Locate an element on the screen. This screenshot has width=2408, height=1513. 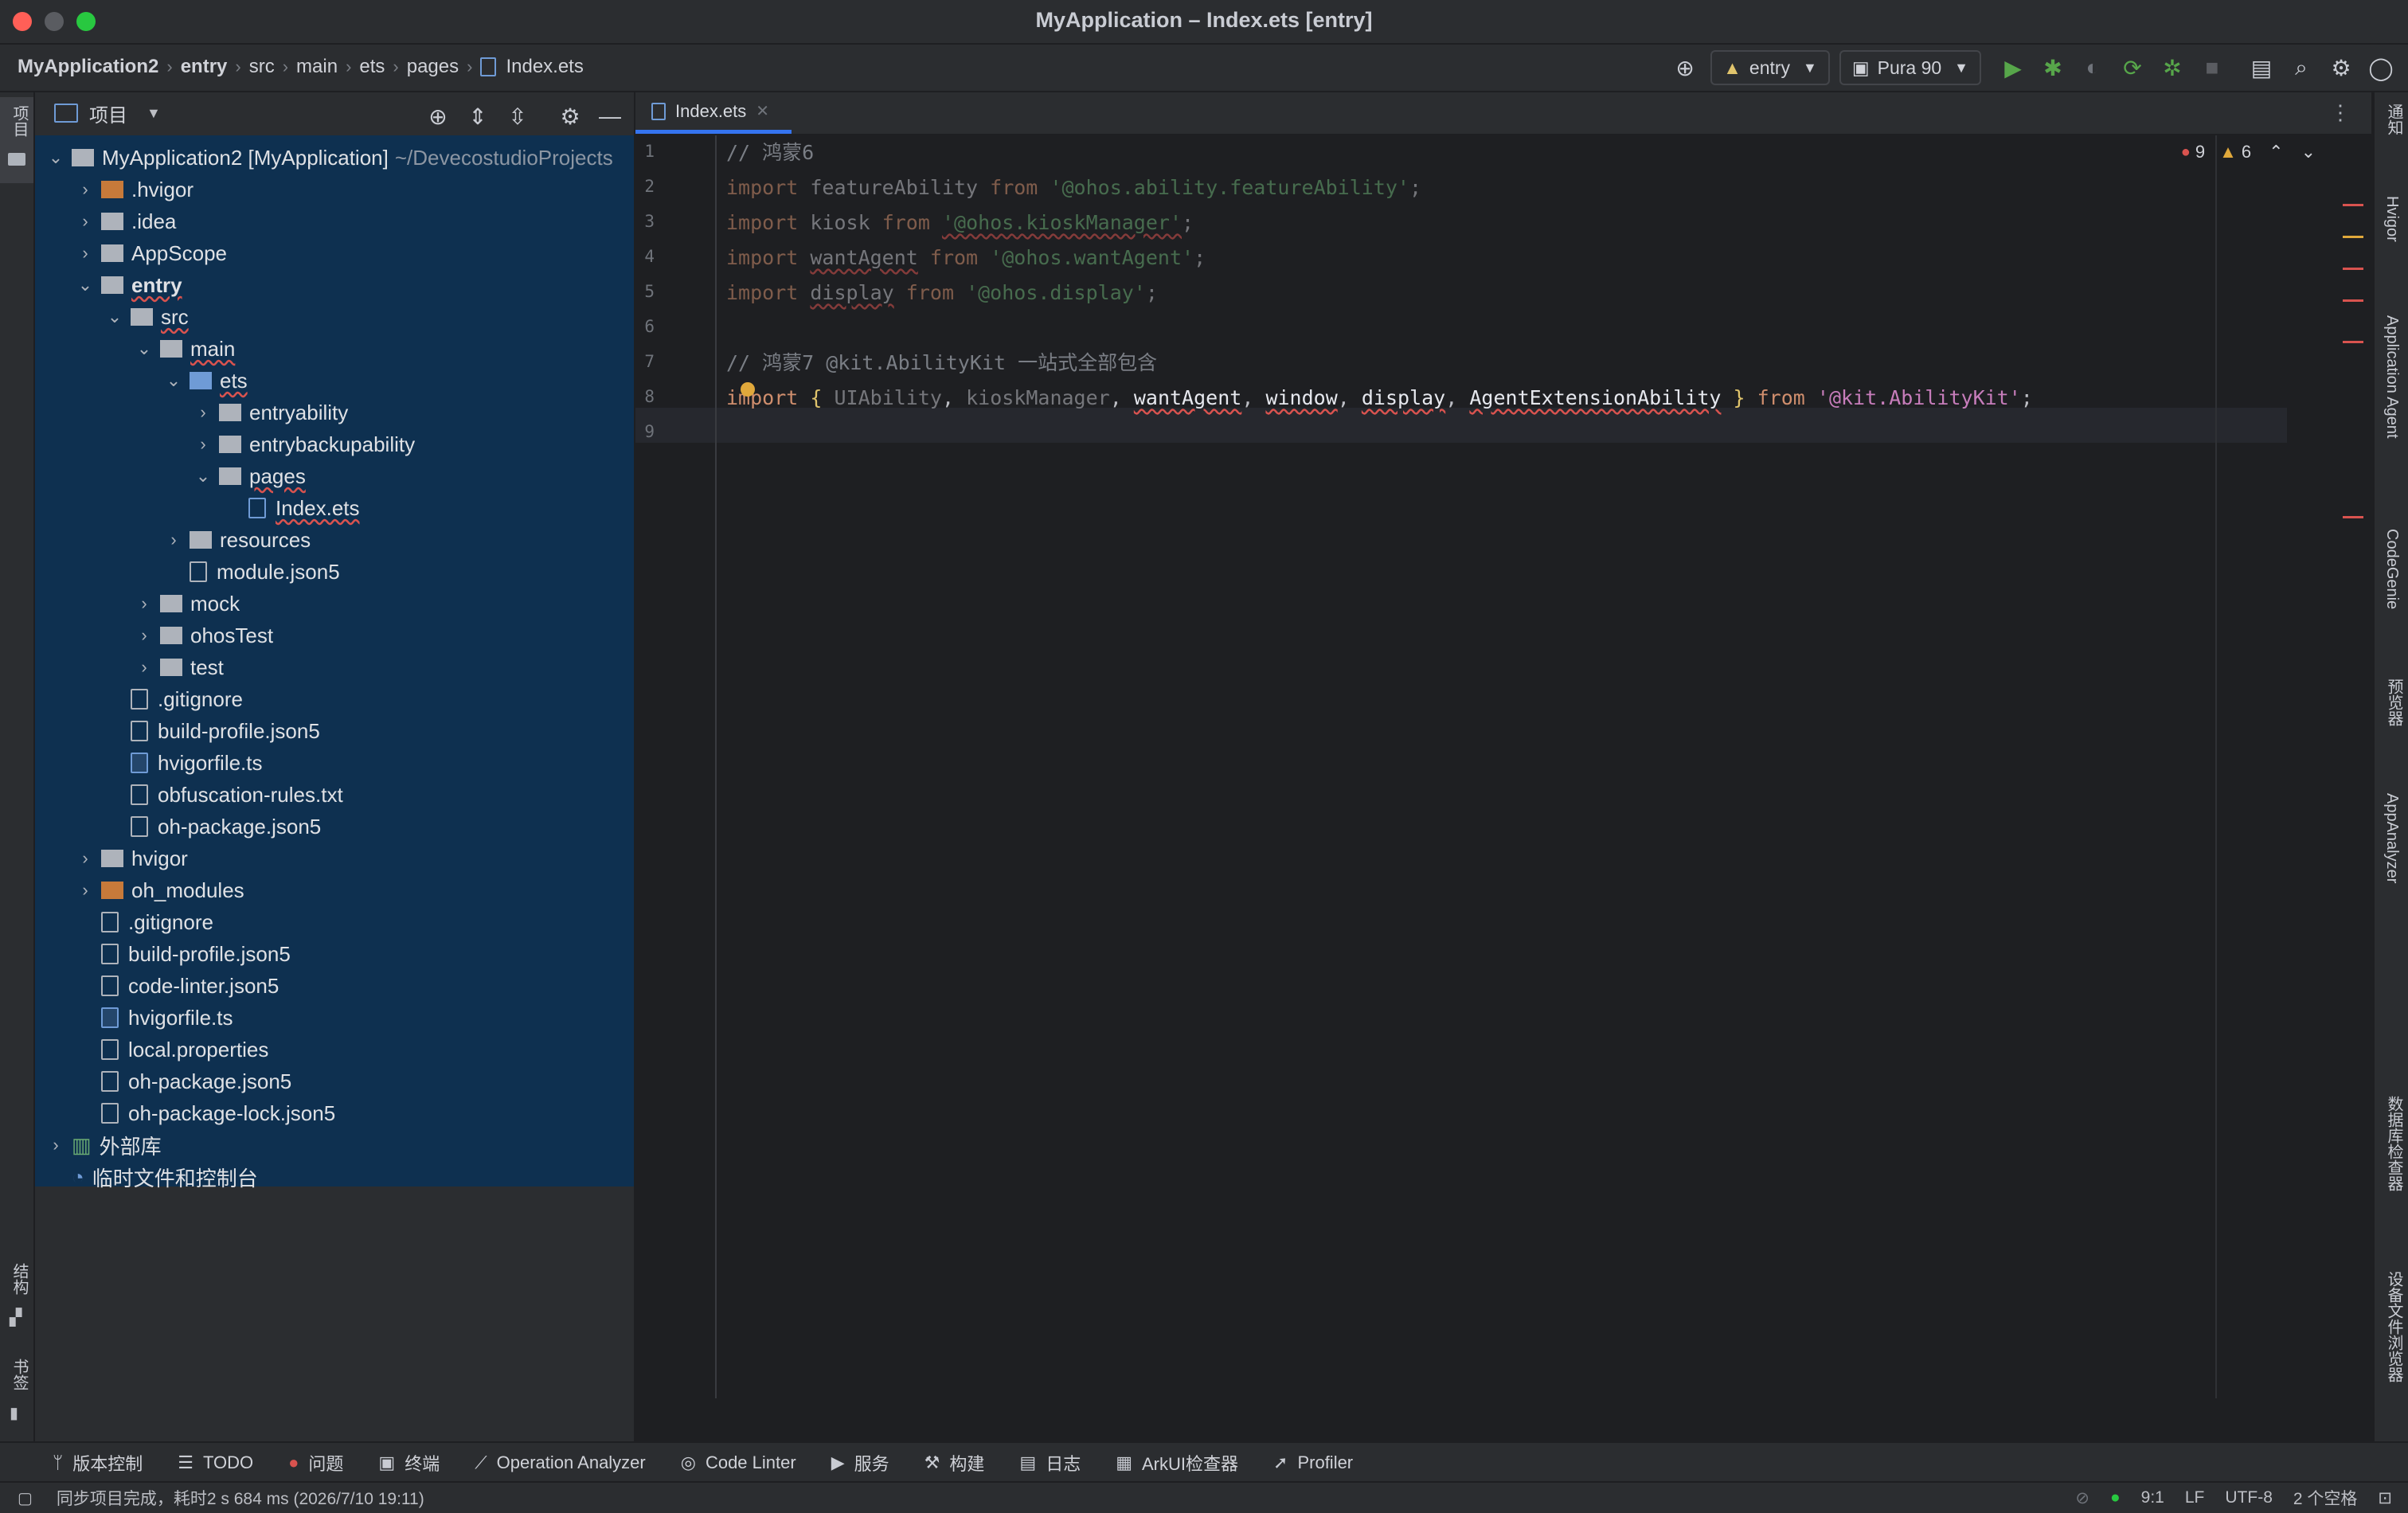
line-ending: LF is located at coordinates (2195, 1498).